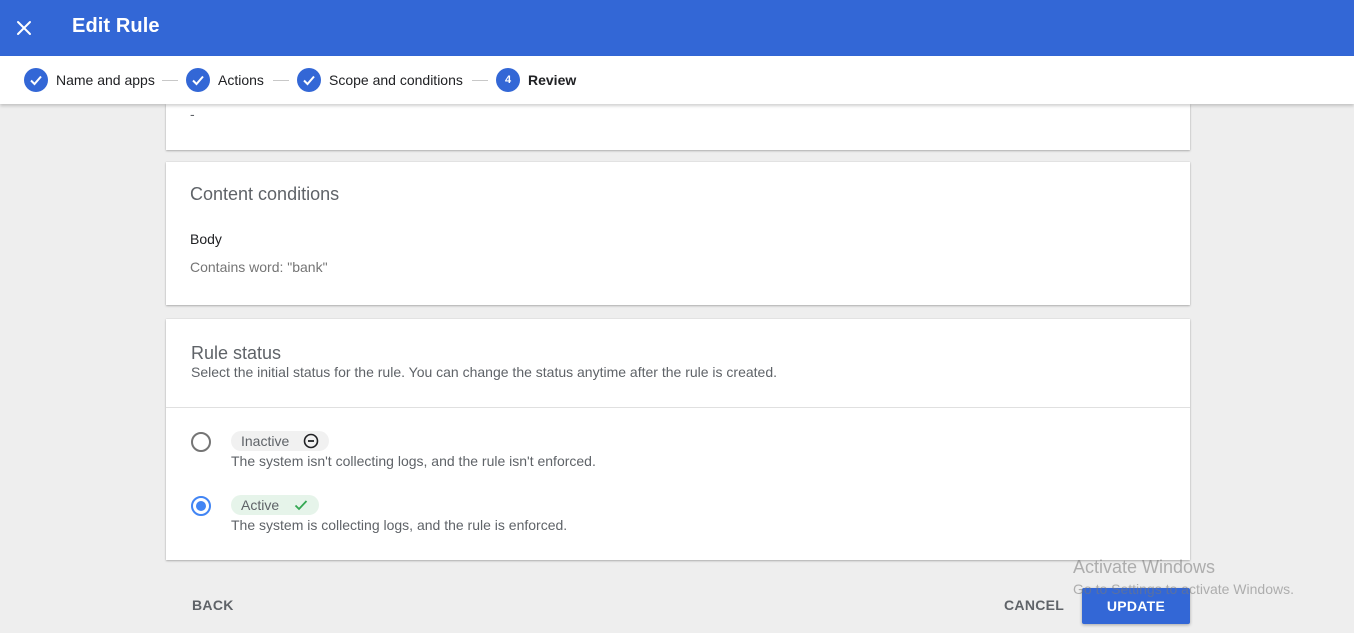  I want to click on close-icon, so click(24, 28).